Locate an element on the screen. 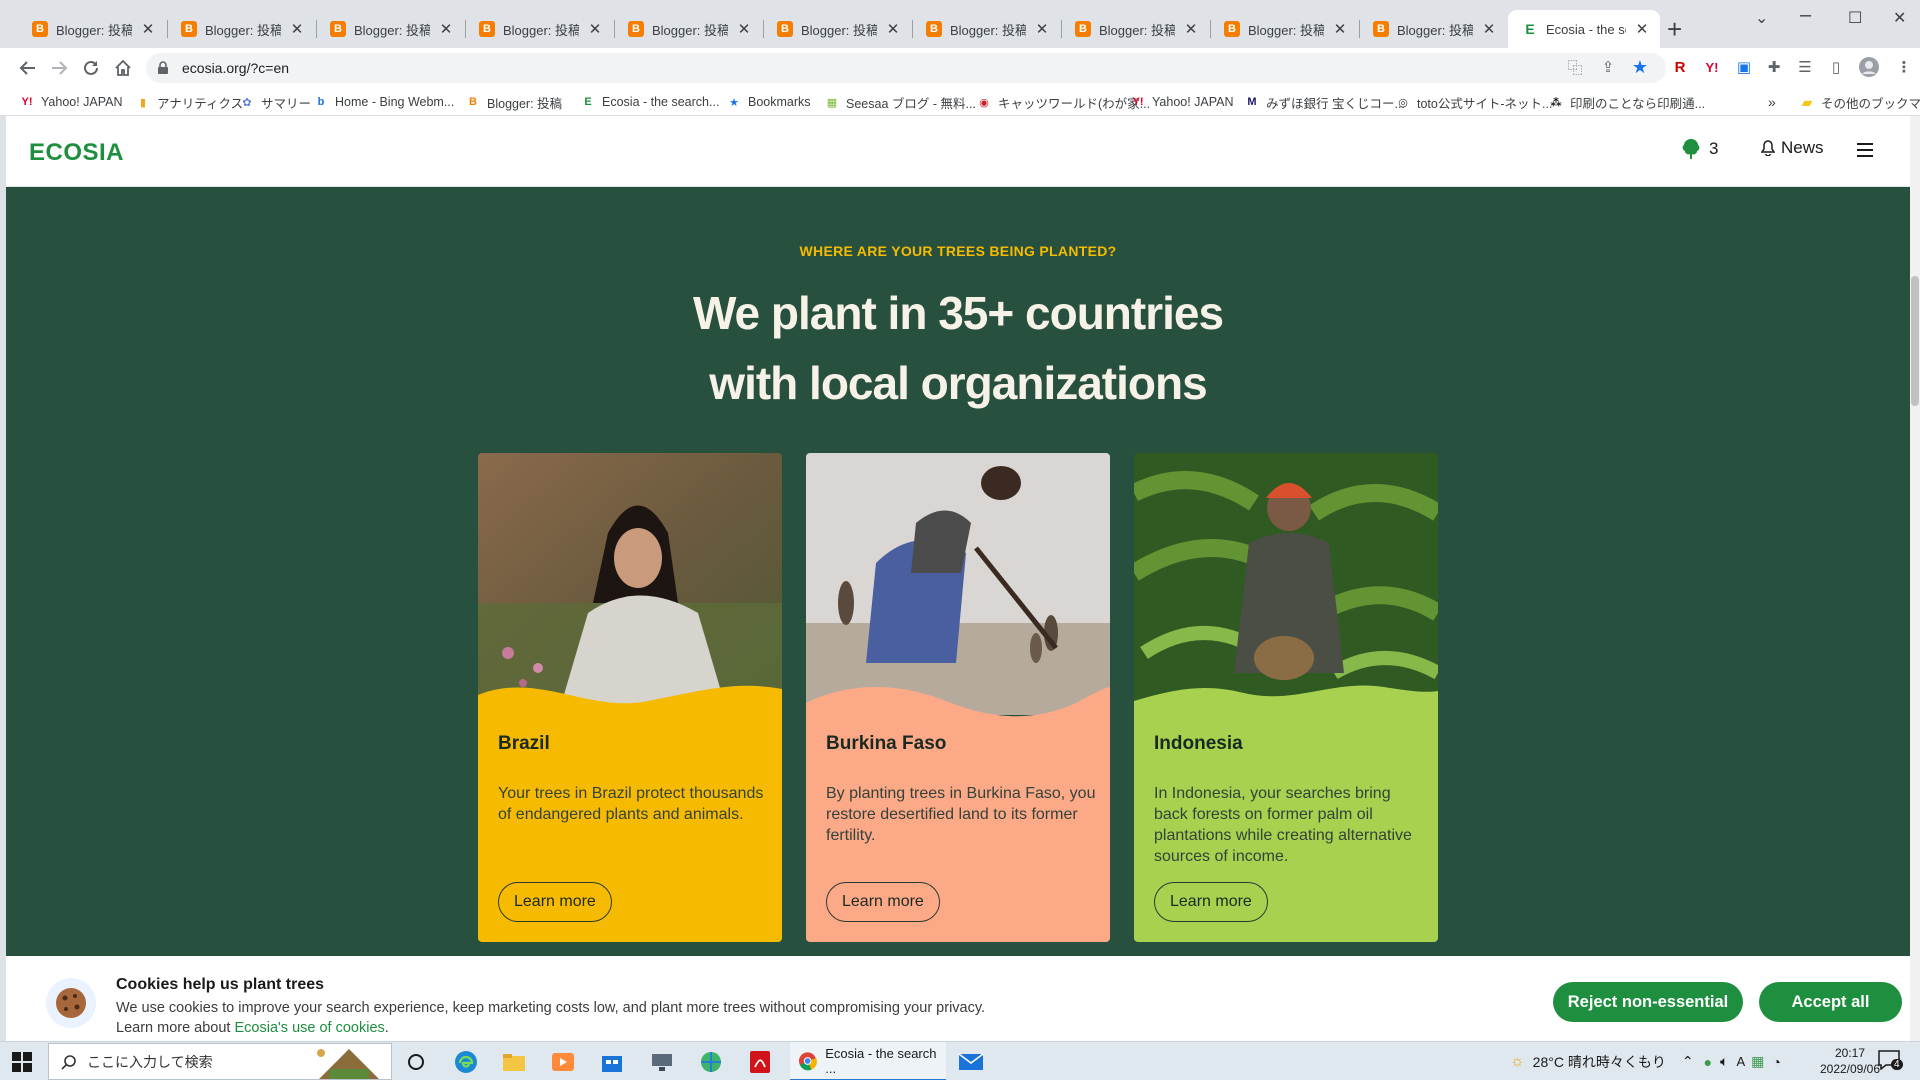 This screenshot has height=1080, width=1920. address-bar: ecosia.org/?c=en is located at coordinates (906, 68).